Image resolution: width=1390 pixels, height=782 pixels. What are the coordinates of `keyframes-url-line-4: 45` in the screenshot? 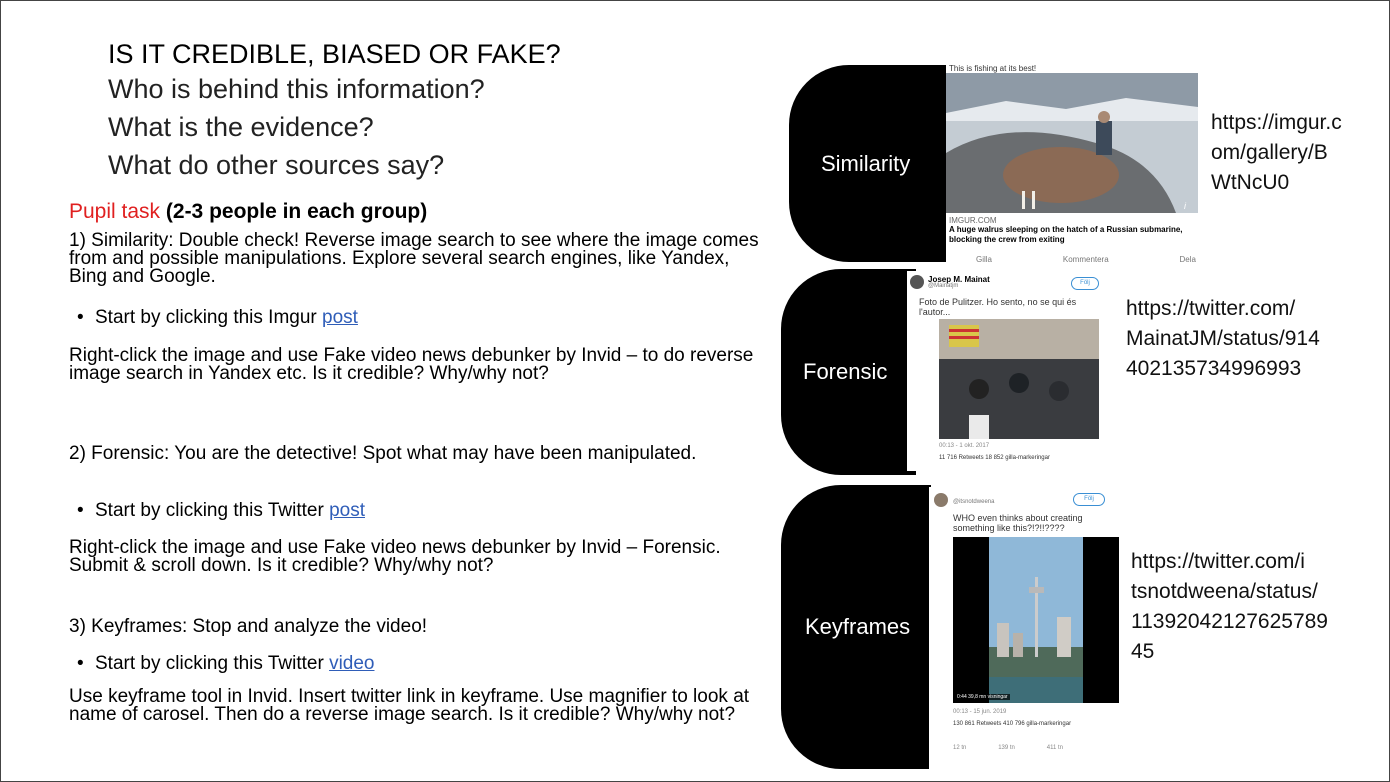 It's located at (1143, 651).